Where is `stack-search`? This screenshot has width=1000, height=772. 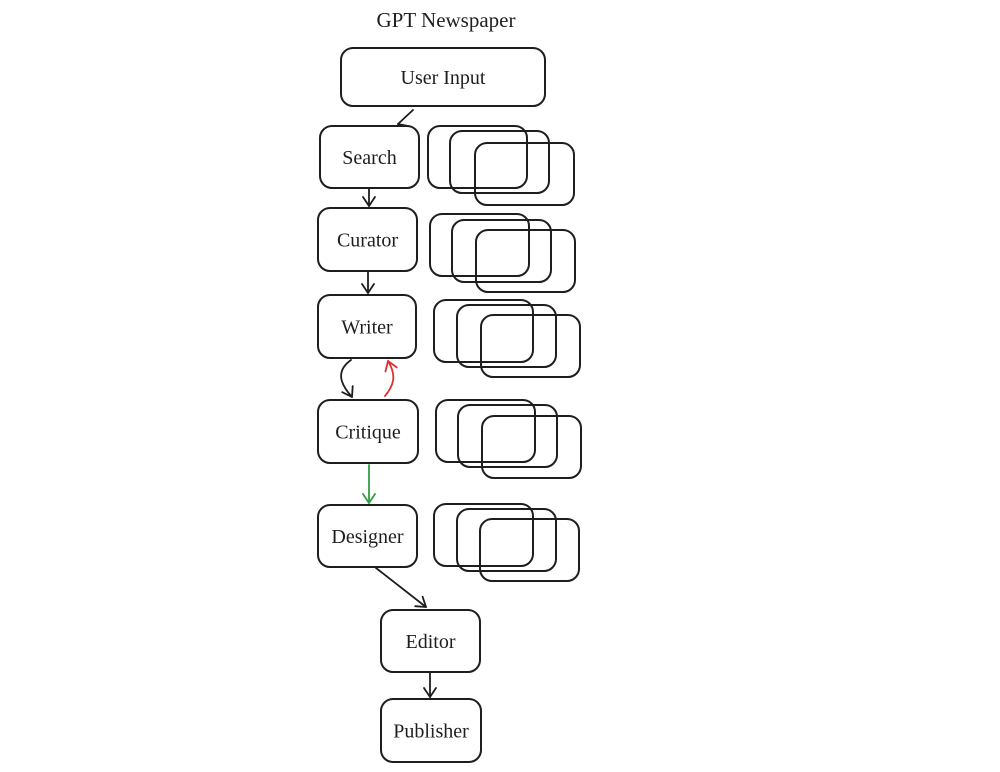 stack-search is located at coordinates (501, 165).